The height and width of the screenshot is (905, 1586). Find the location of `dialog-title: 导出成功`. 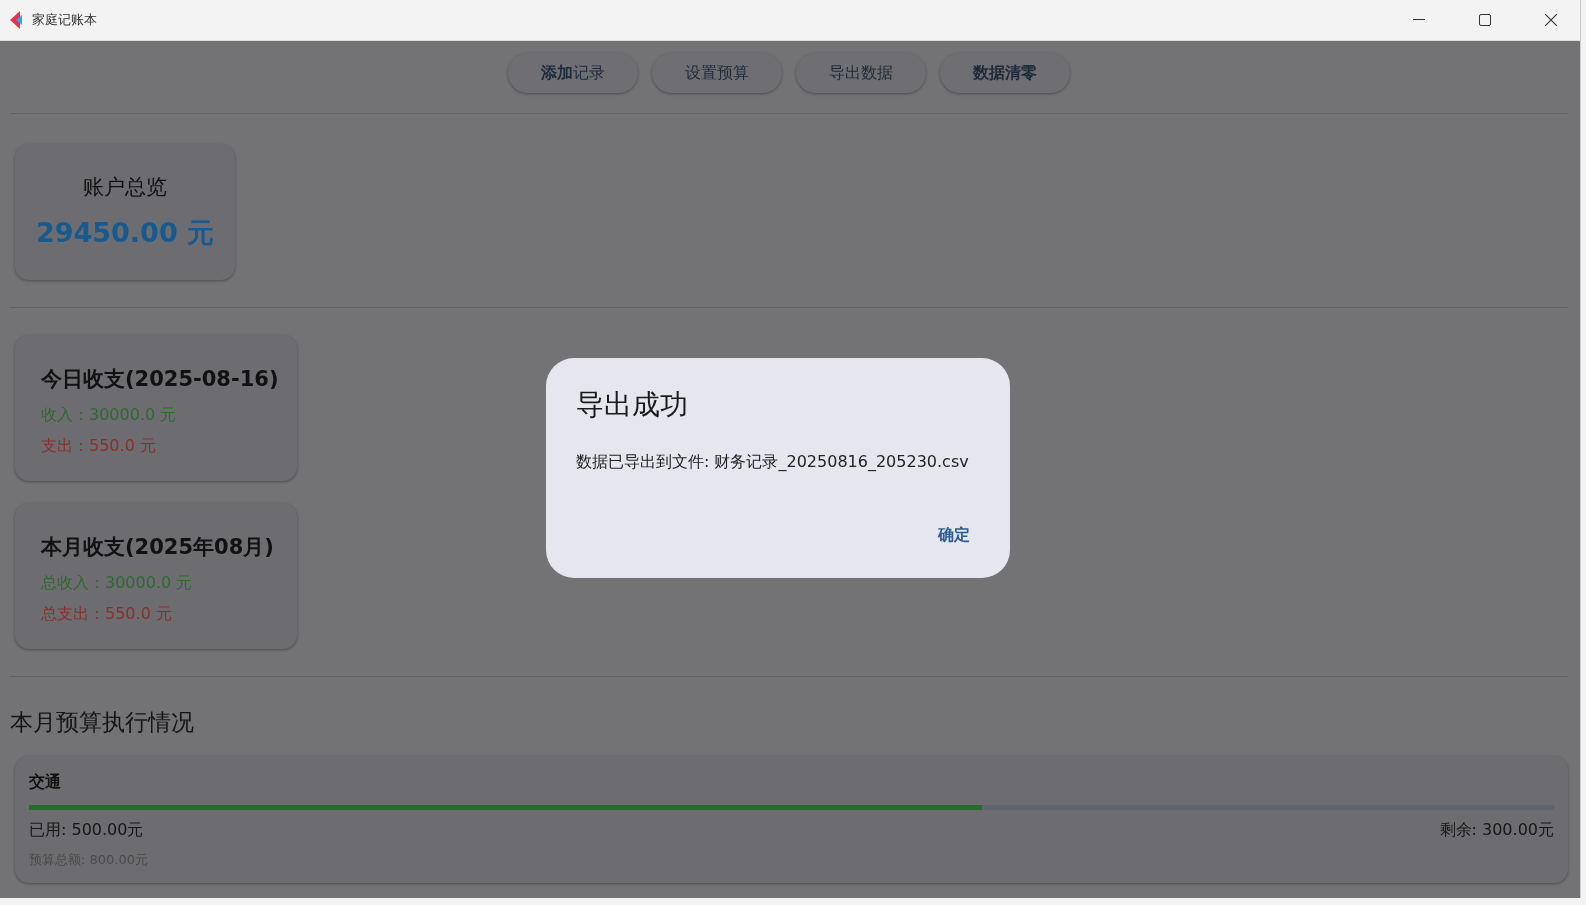

dialog-title: 导出成功 is located at coordinates (632, 405).